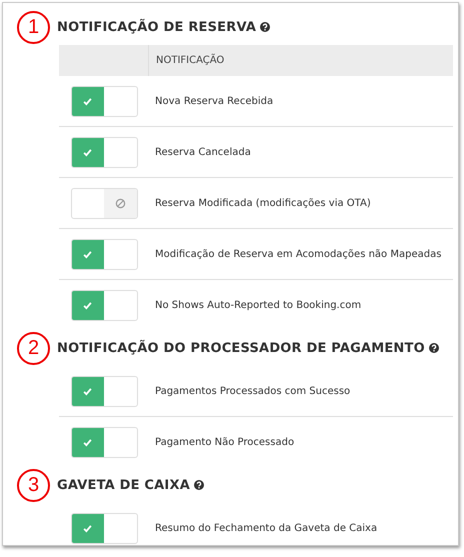 The width and height of the screenshot is (464, 557). I want to click on notification-label: Resumo do Fechamento da Gaveta de Caixa, so click(266, 528).